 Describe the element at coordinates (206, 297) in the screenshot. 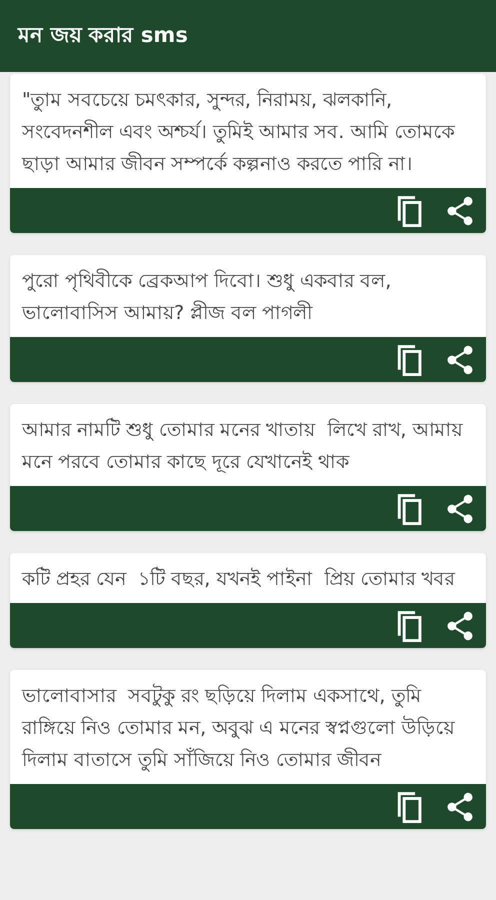

I see `message-text: পুরো পৃথিবীকে ব্রেকআপ দিবো। শুধু একবার বল, ভালোবাসিস আমায়? প্লীজ বল পাগলী` at that location.